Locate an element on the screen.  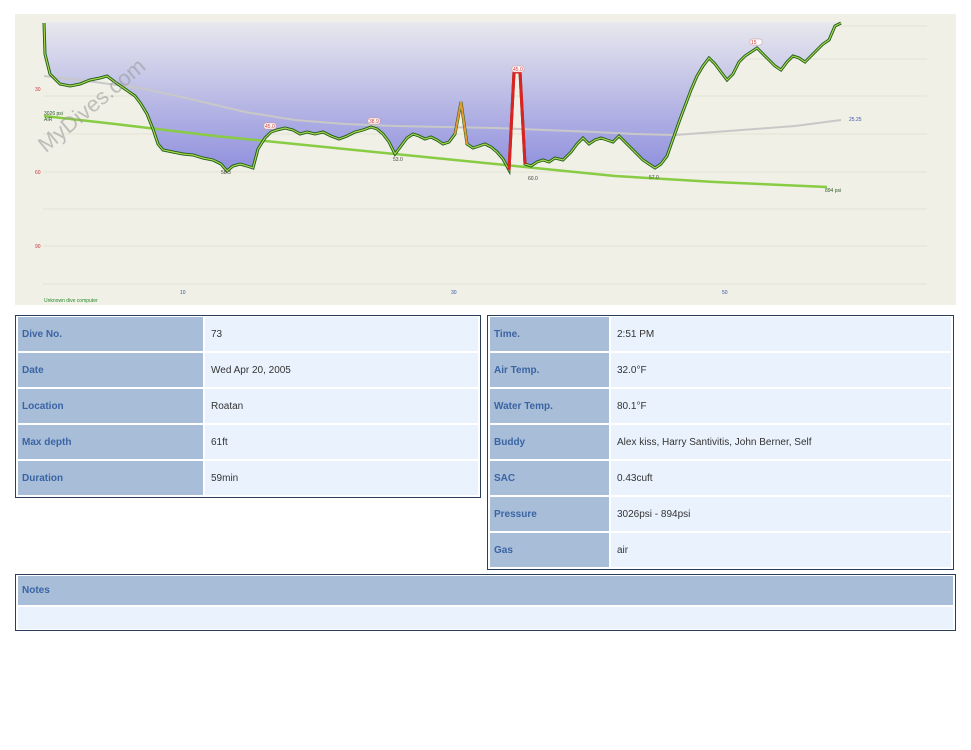
table-row: Water Temp. 80.1°F is located at coordinates (720, 406).